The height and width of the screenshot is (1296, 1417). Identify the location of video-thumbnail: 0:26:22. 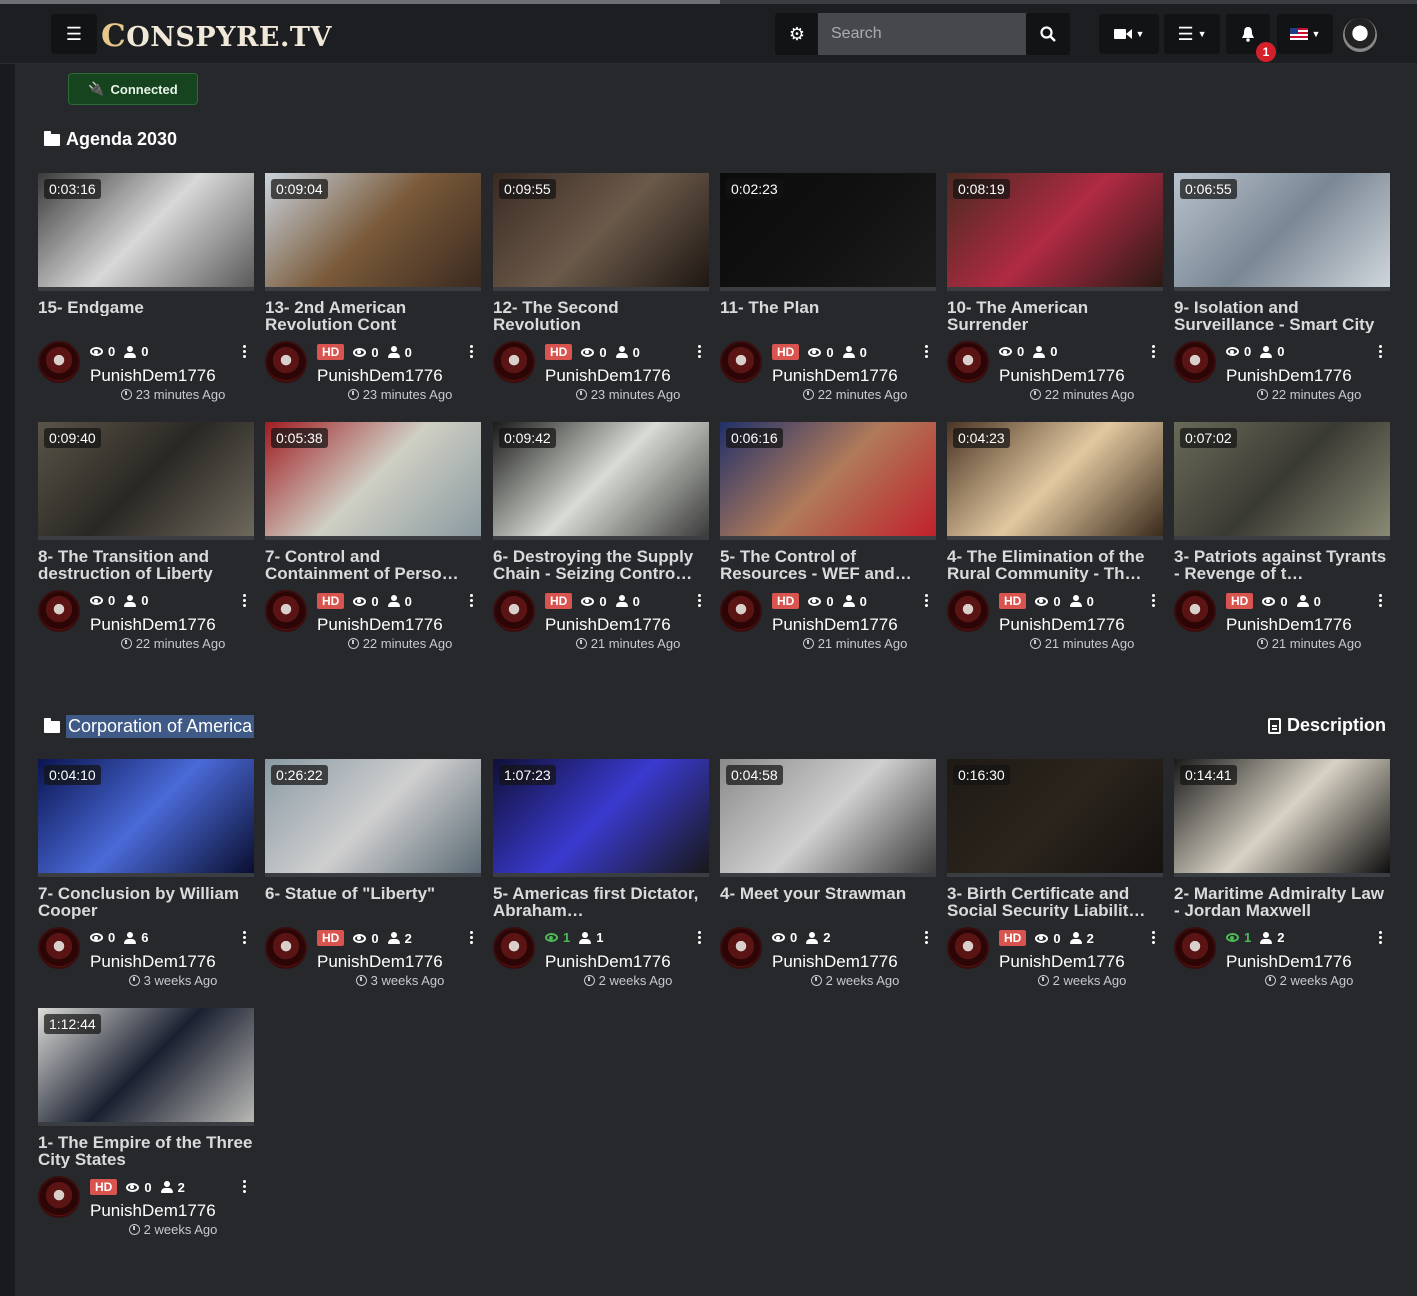
(373, 818).